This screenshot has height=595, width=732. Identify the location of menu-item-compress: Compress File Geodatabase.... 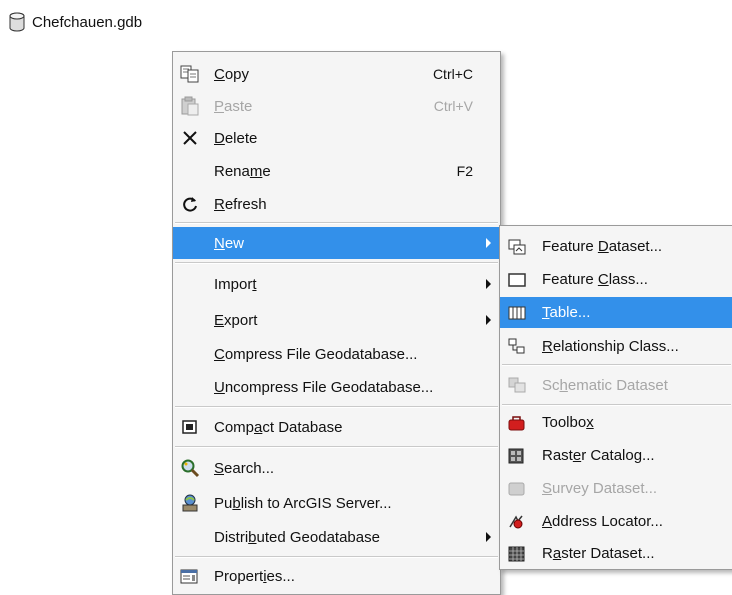
(336, 354).